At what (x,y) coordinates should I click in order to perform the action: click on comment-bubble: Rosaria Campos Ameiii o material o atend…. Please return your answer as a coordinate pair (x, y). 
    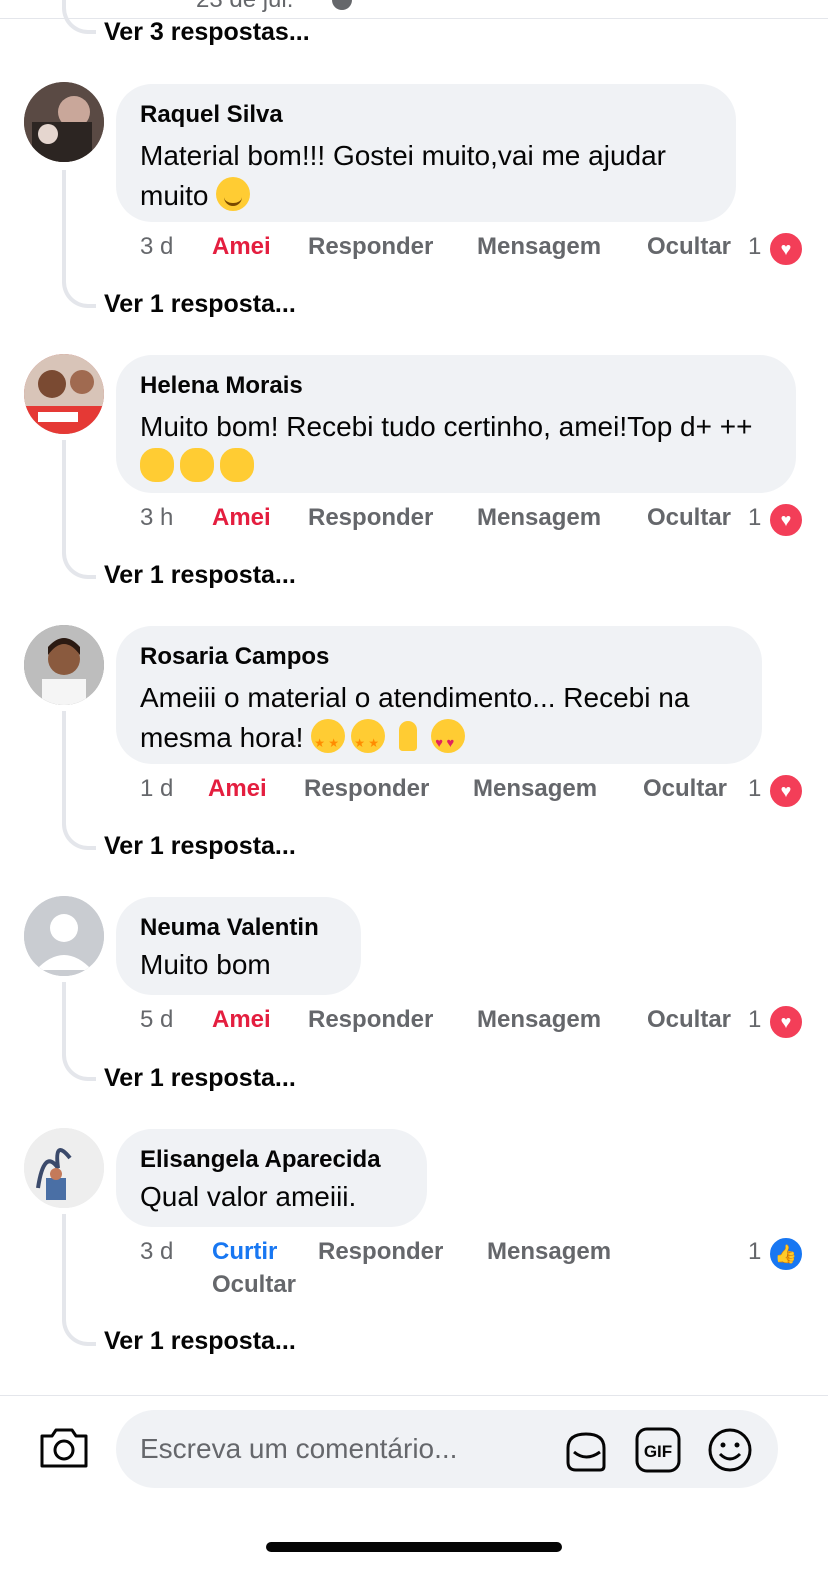
    Looking at the image, I should click on (439, 695).